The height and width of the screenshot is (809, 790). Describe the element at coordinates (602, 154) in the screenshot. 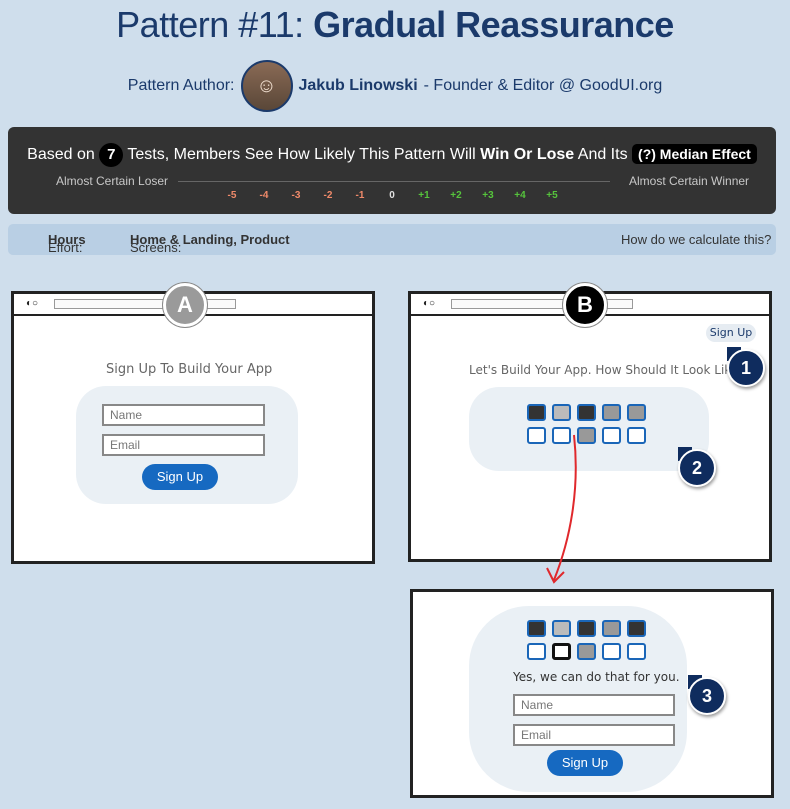

I see `and-its-text: And Its` at that location.